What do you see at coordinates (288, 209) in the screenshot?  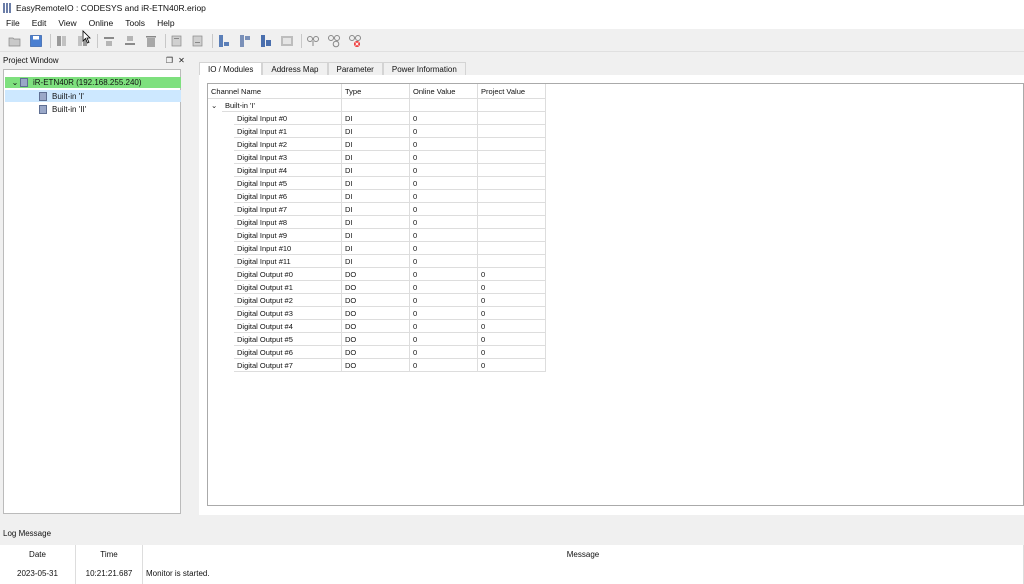 I see `channel-name-cell: Digital Input #7` at bounding box center [288, 209].